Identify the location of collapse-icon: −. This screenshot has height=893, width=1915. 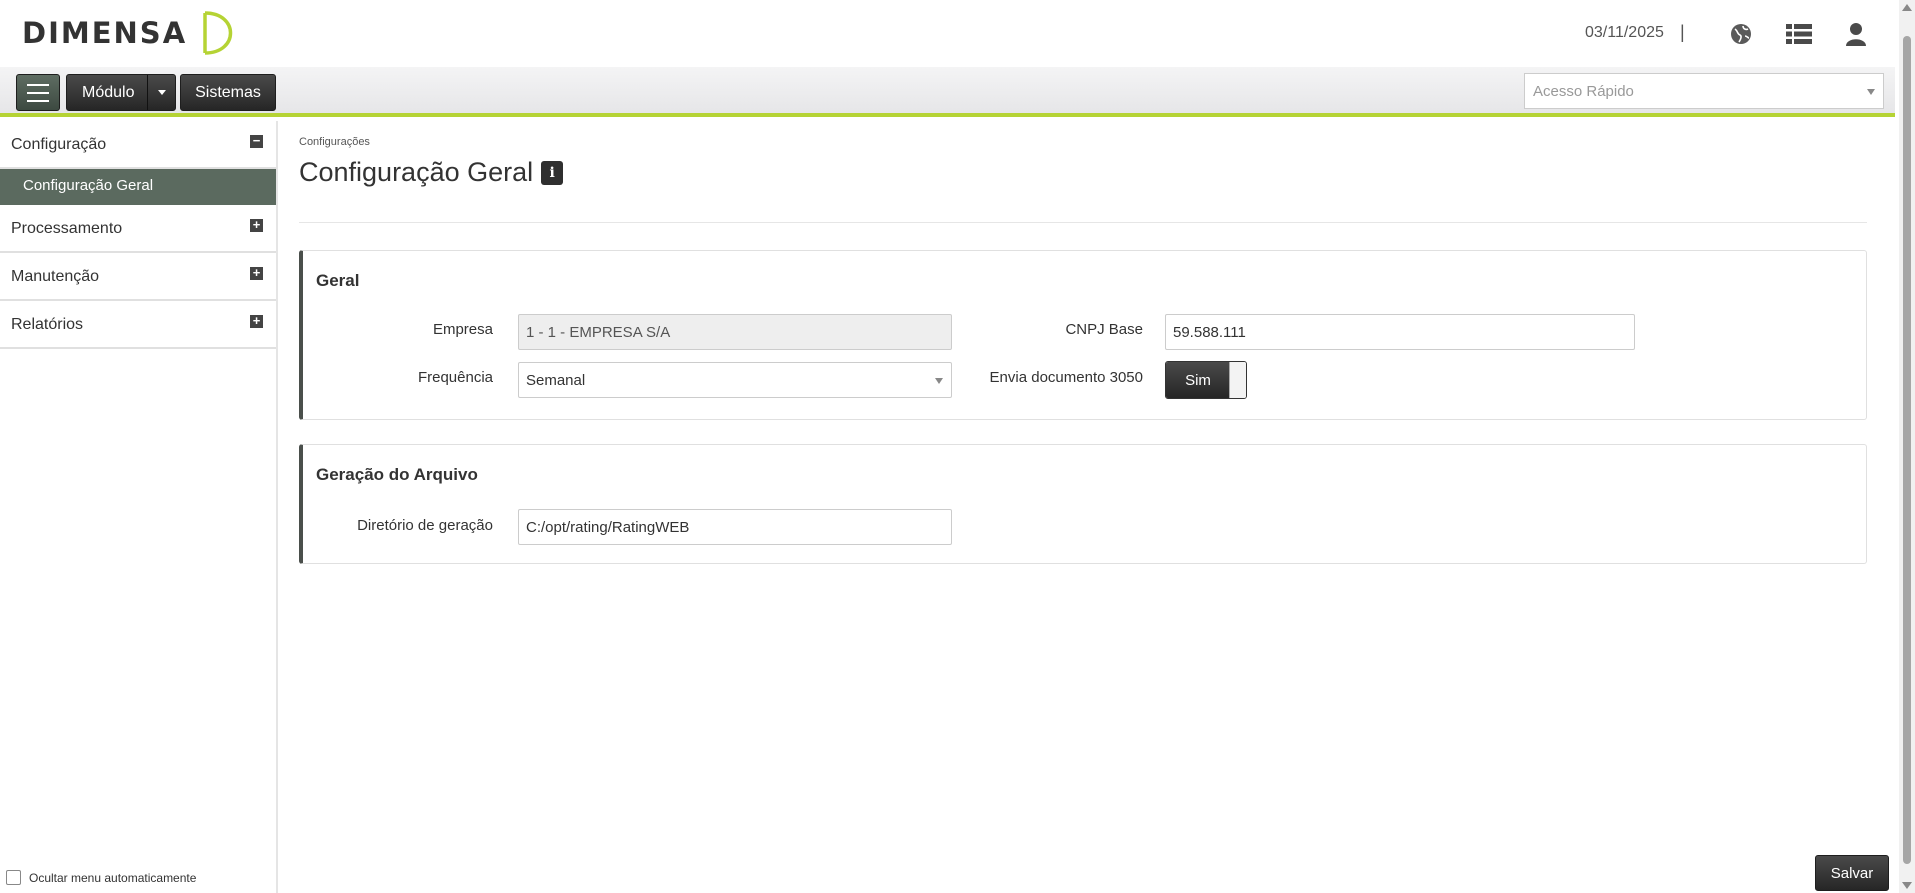
(256, 141).